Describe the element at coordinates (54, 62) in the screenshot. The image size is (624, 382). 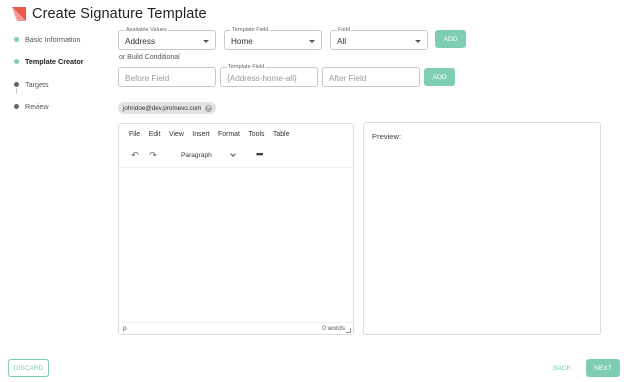
I see `step-label: Template Creator` at that location.